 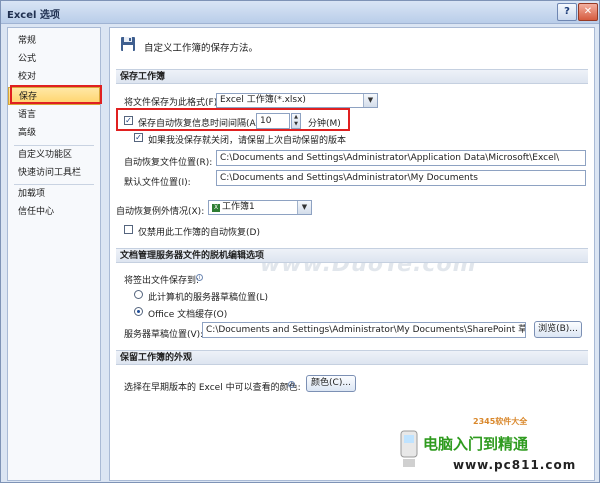 I want to click on save-format-value: Excel 工作簿(*.xlsx), so click(x=263, y=100).